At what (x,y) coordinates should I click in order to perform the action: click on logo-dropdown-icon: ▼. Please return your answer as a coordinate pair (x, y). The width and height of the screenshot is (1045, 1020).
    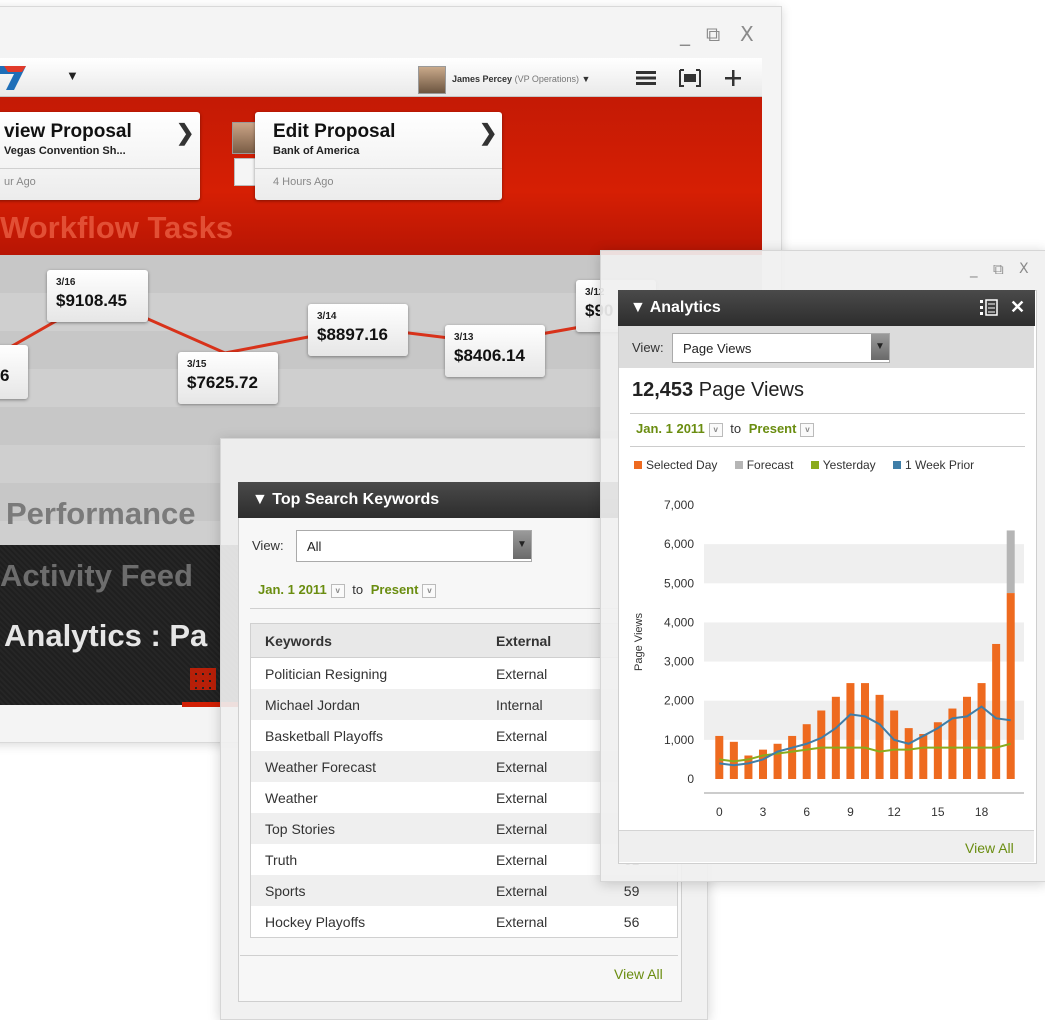
    Looking at the image, I should click on (72, 75).